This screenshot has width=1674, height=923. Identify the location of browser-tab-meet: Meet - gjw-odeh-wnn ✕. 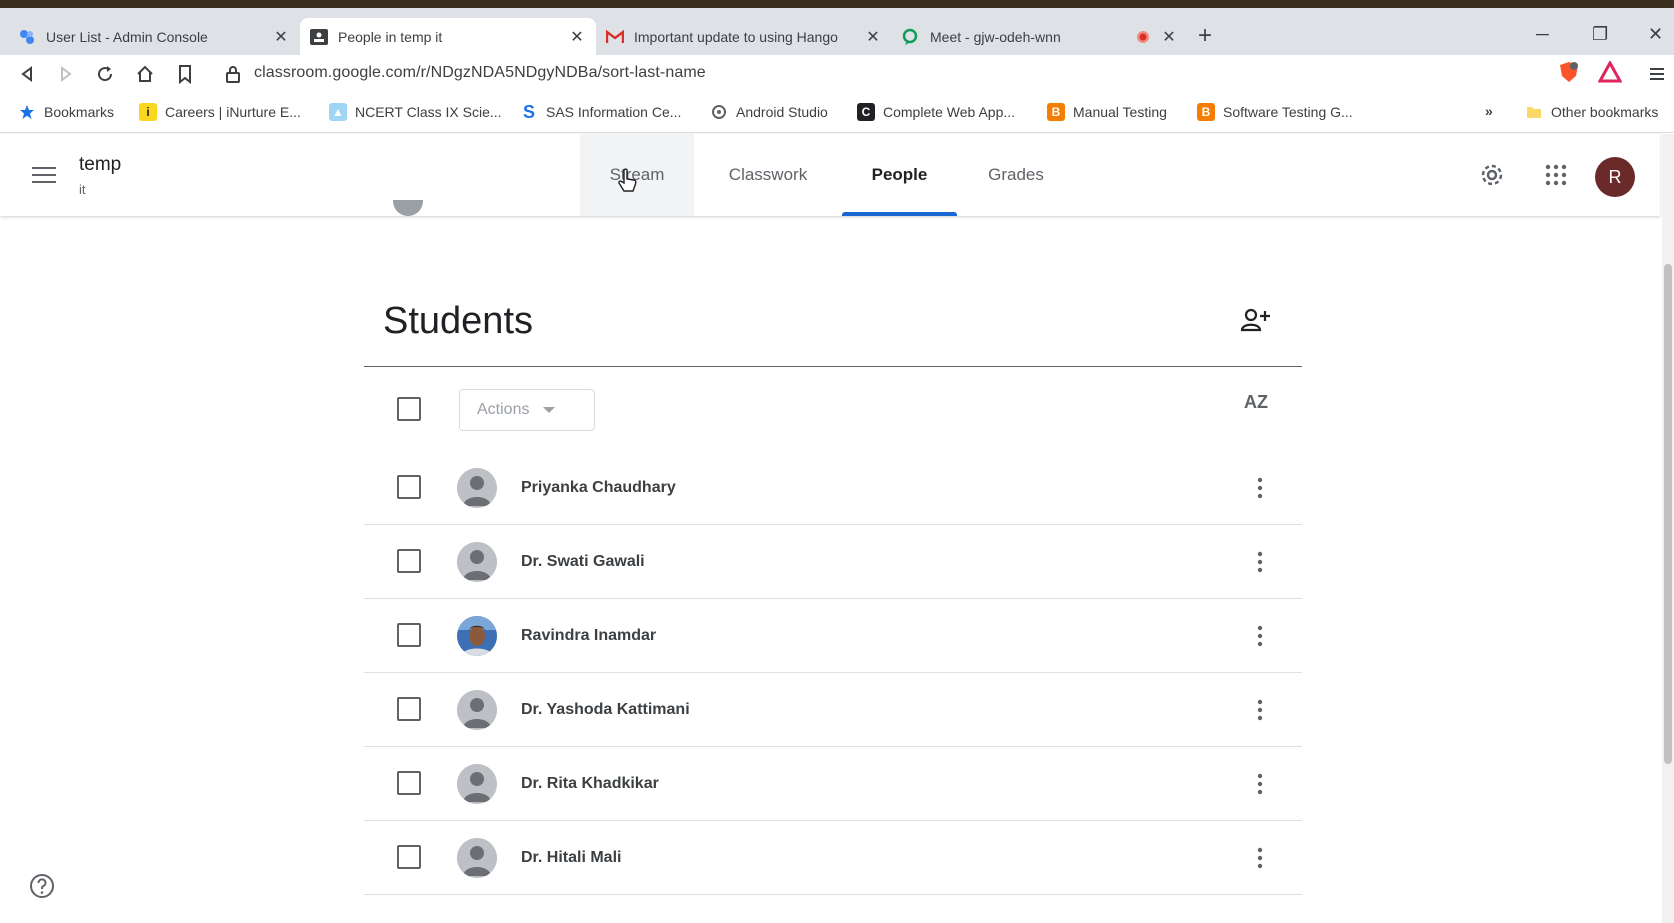
(1040, 36).